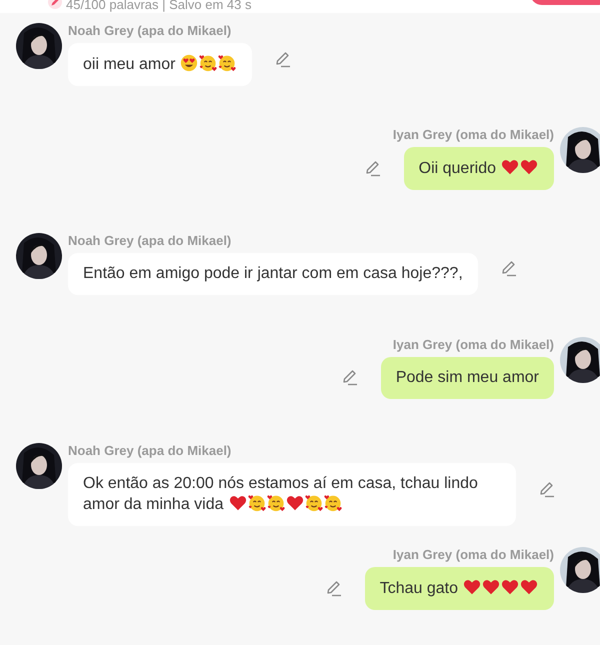 The image size is (600, 645). Describe the element at coordinates (273, 274) in the screenshot. I see `message-bubble: Então em amigo pode ir jantar com em casa hoje???,` at that location.